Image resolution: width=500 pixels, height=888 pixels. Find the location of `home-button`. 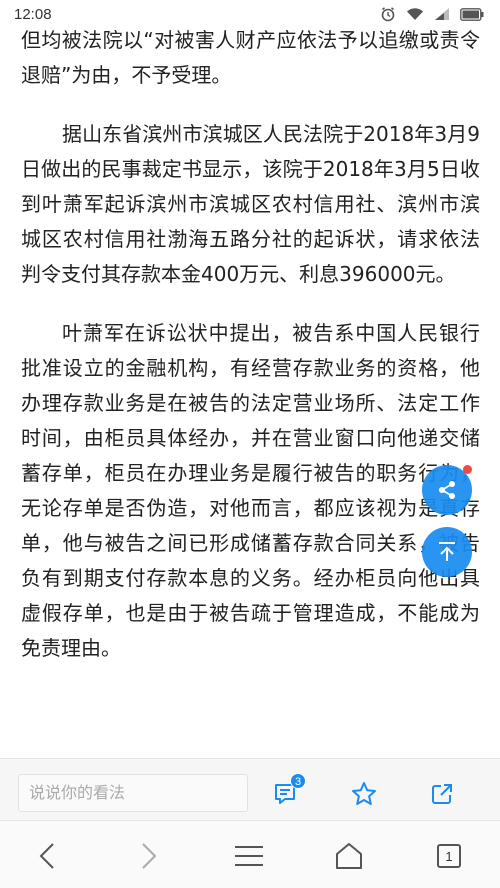

home-button is located at coordinates (349, 856).